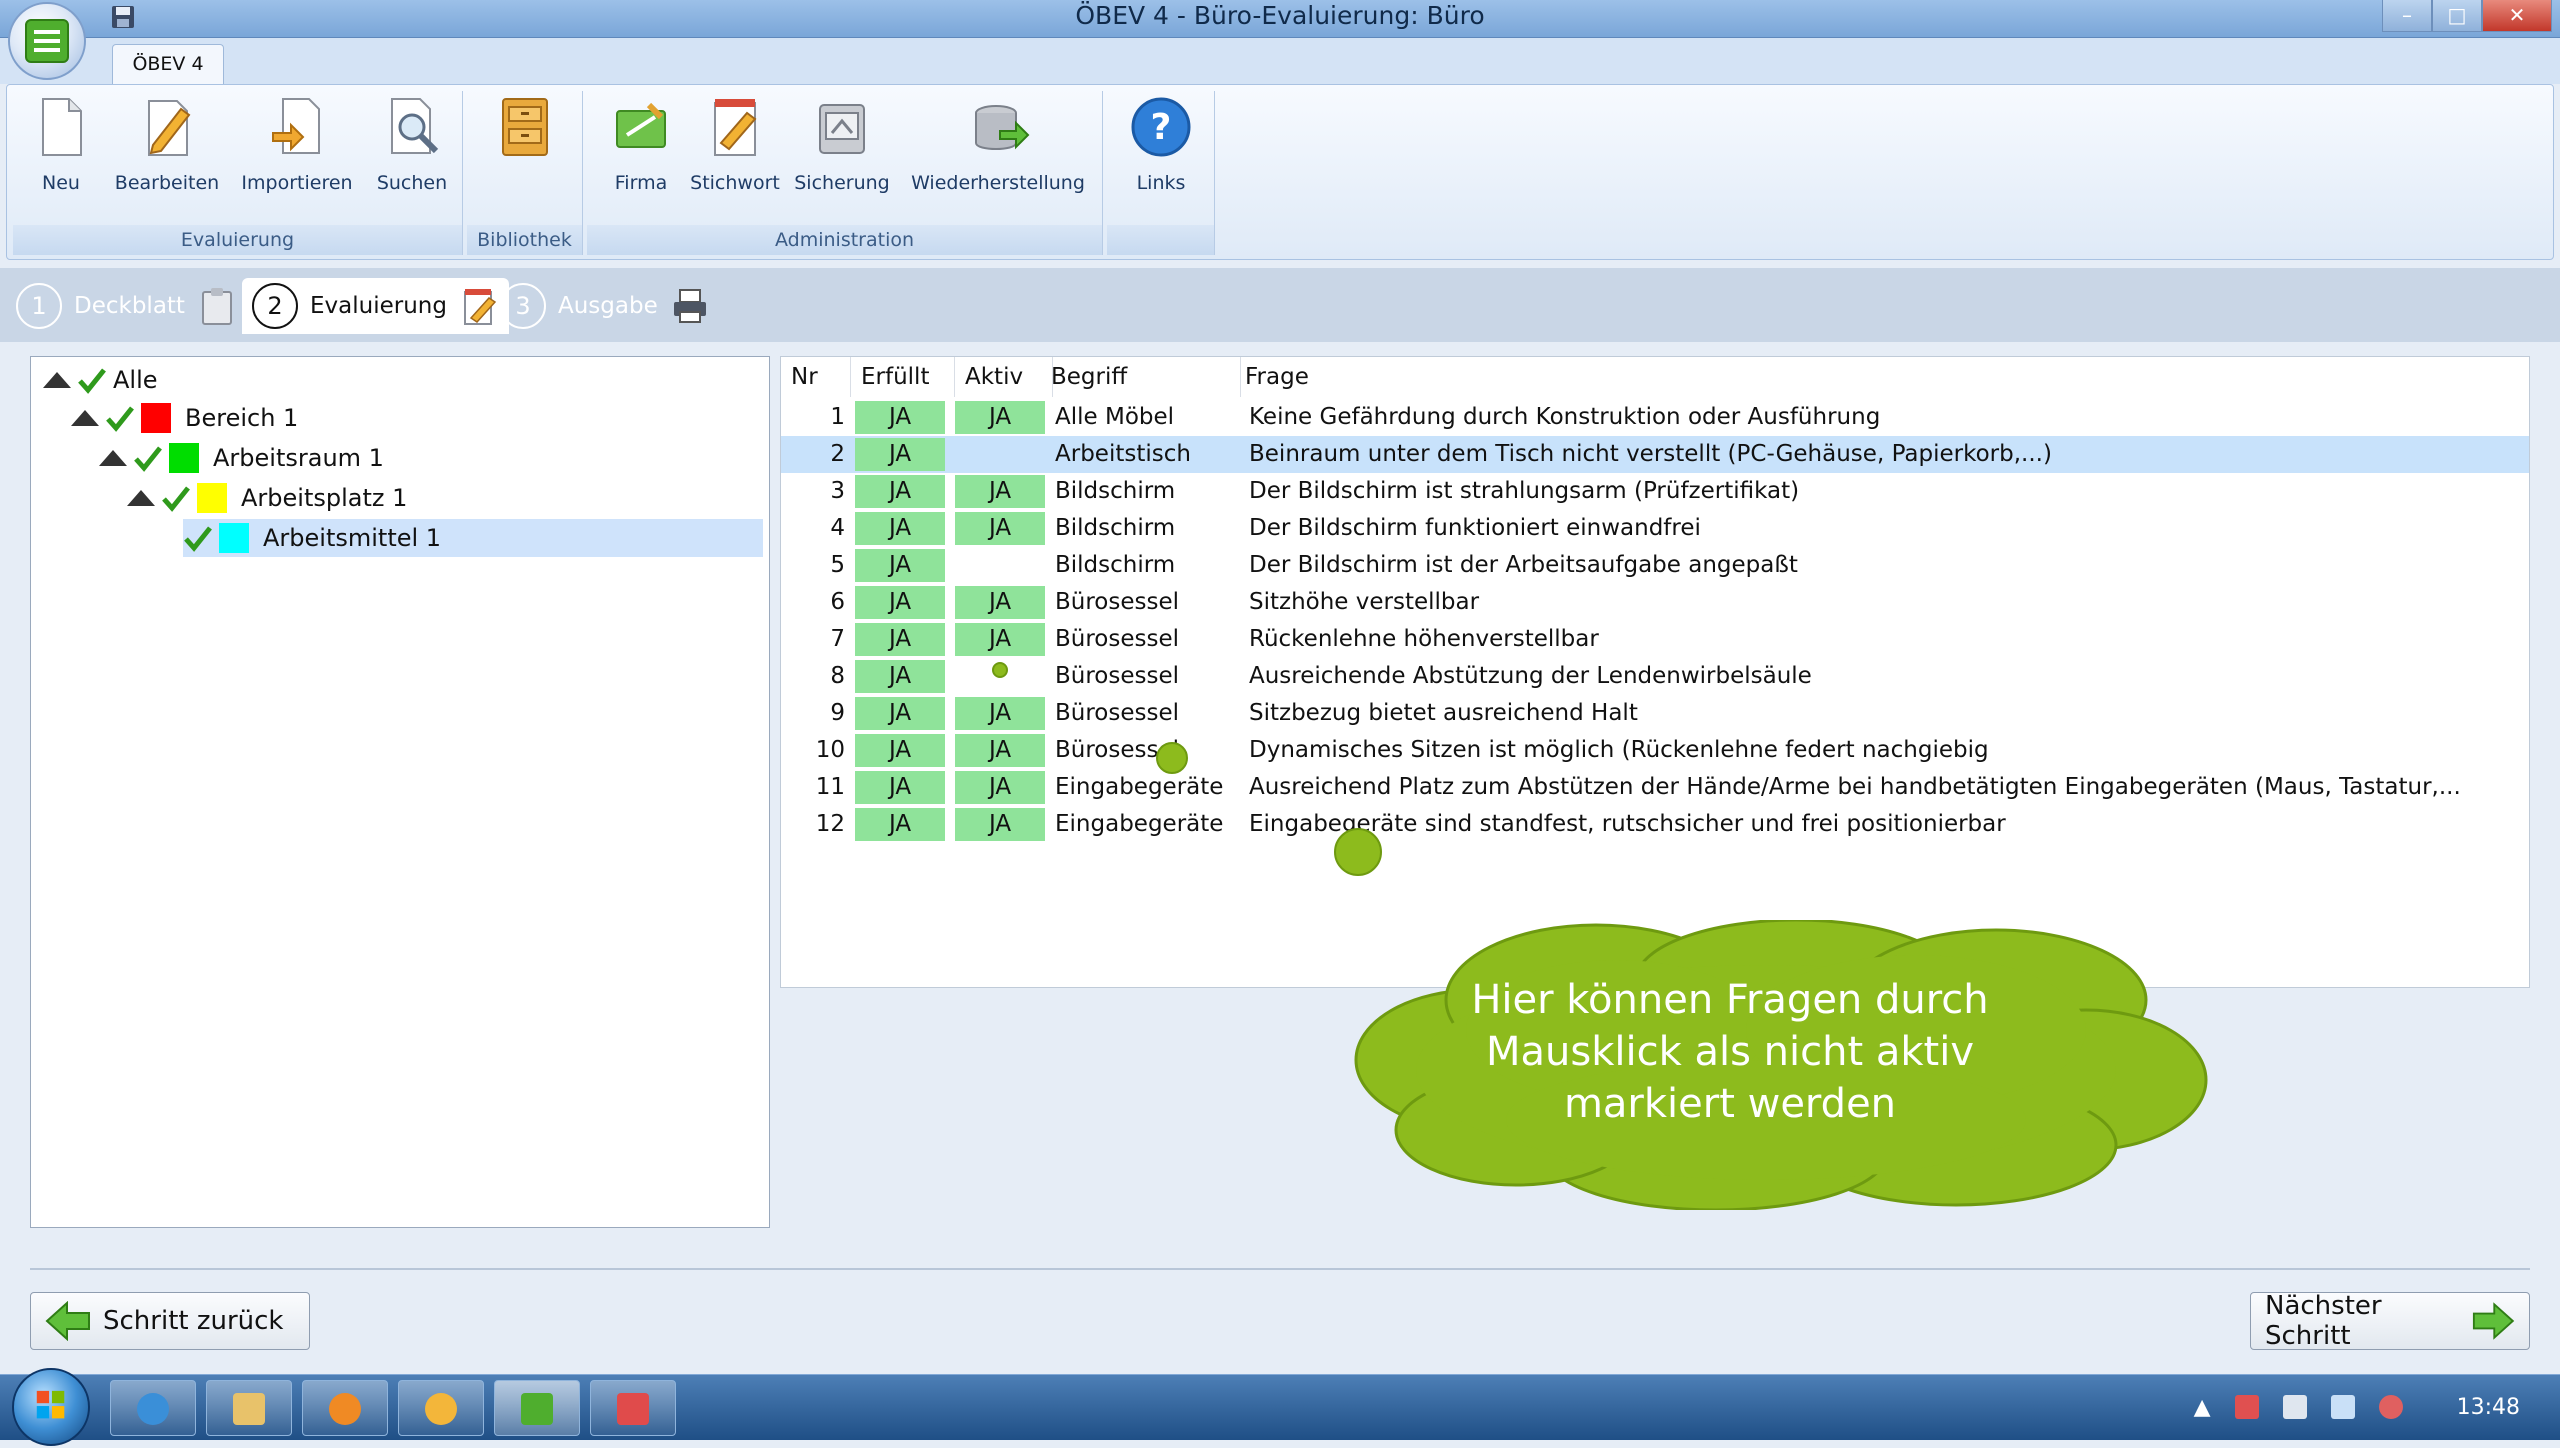 The width and height of the screenshot is (2560, 1448). What do you see at coordinates (67, 1321) in the screenshot?
I see `arrow-left-icon` at bounding box center [67, 1321].